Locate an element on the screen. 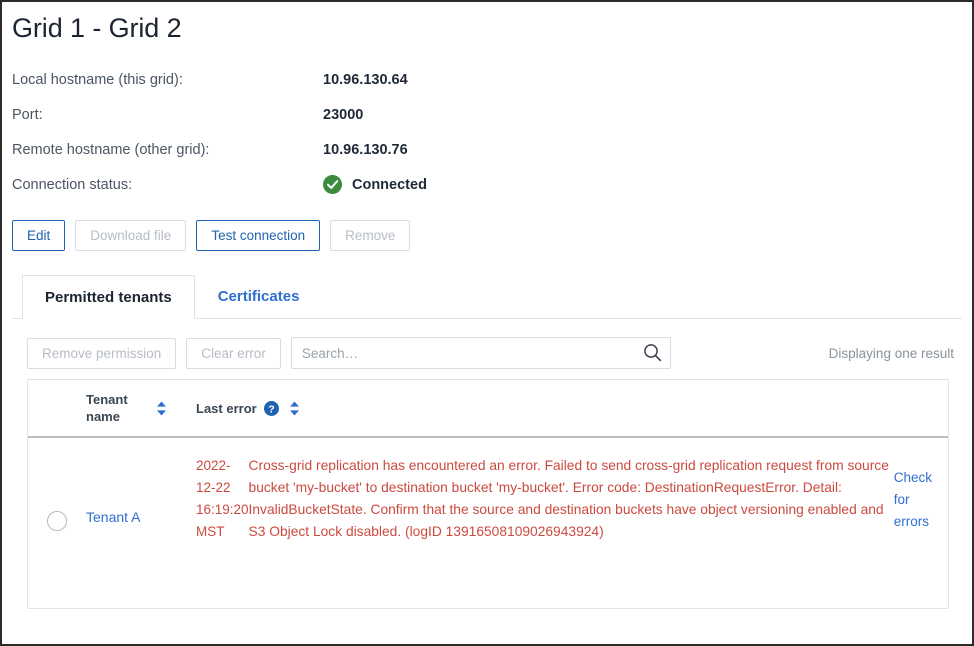 Image resolution: width=974 pixels, height=646 pixels. page-title: Grid 1 - Grid 2 is located at coordinates (97, 28).